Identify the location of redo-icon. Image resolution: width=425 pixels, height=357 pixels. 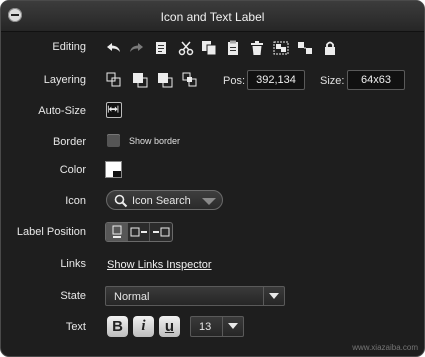
(136, 48).